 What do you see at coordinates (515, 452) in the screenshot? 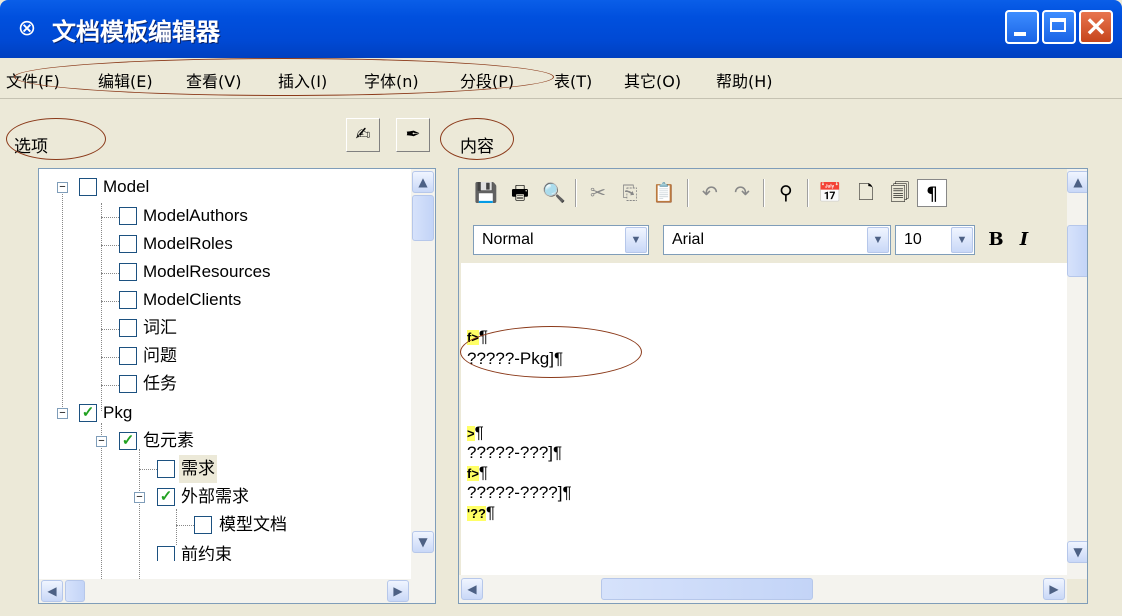
I see `doc-line: ?????-???]¶` at bounding box center [515, 452].